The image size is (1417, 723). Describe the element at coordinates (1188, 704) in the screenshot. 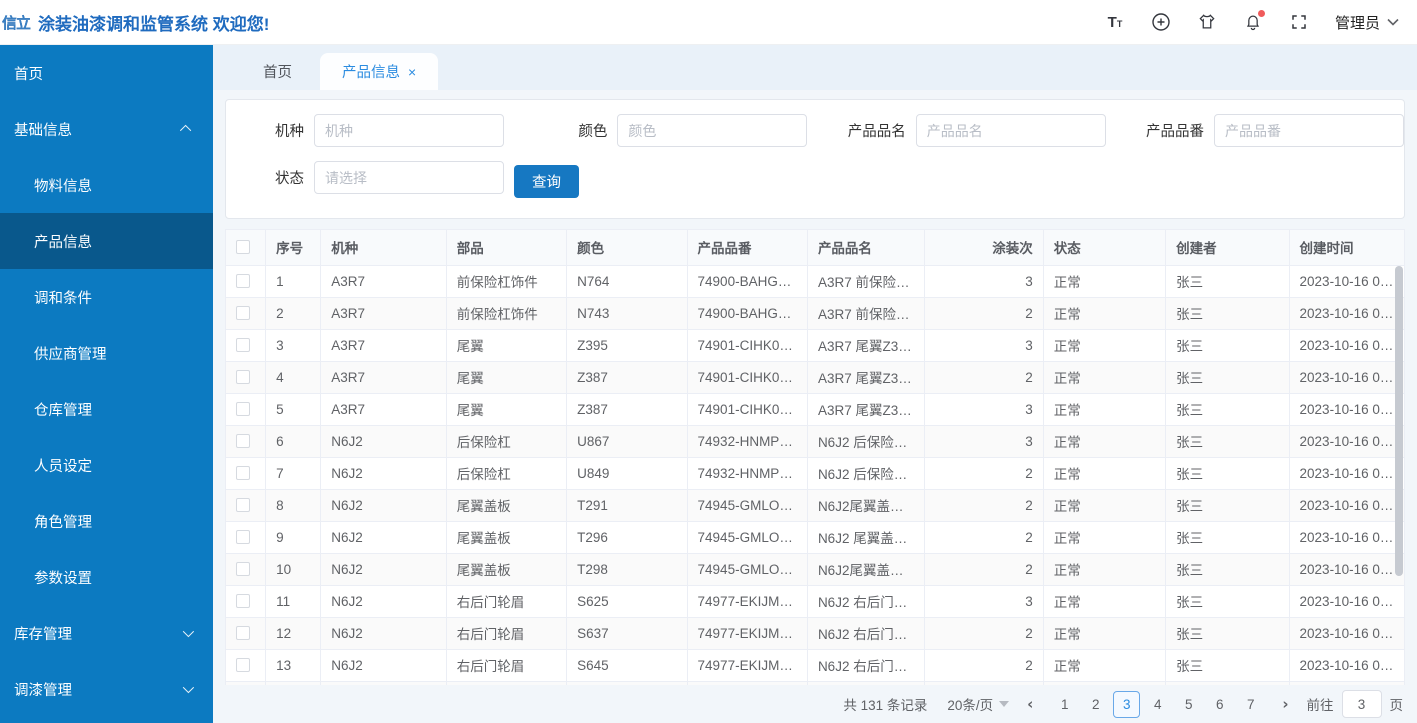

I see `page-number-5: 5` at that location.